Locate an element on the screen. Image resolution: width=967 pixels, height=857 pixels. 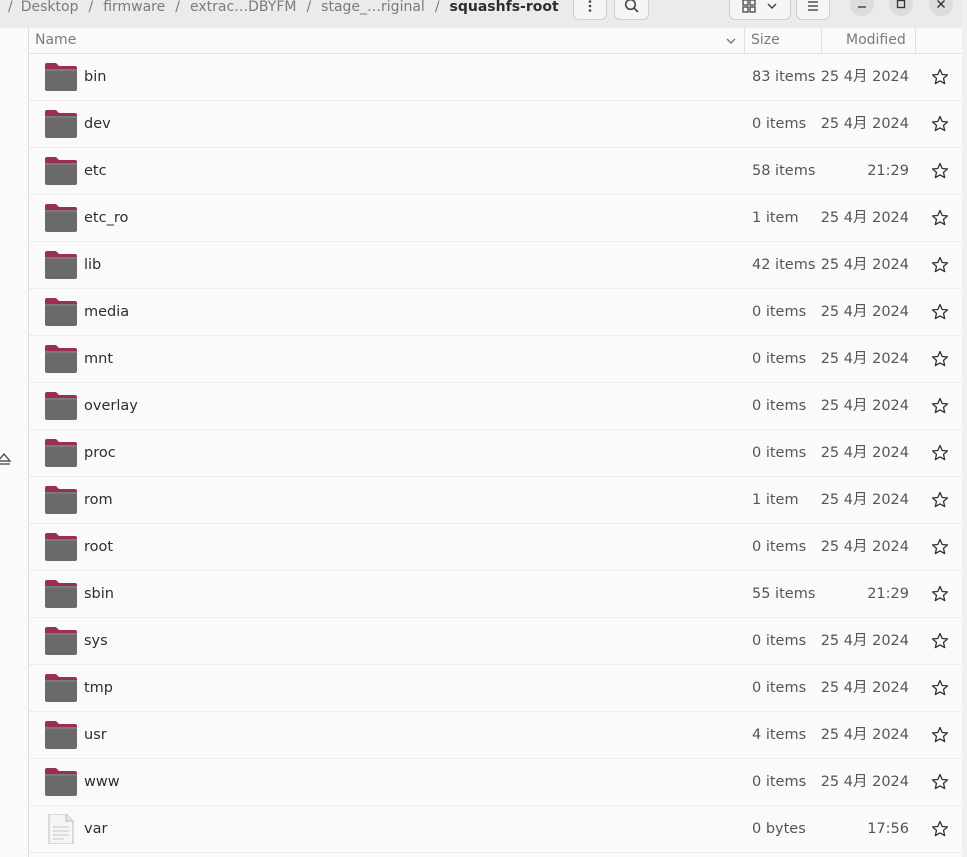
file-name: rom is located at coordinates (98, 500).